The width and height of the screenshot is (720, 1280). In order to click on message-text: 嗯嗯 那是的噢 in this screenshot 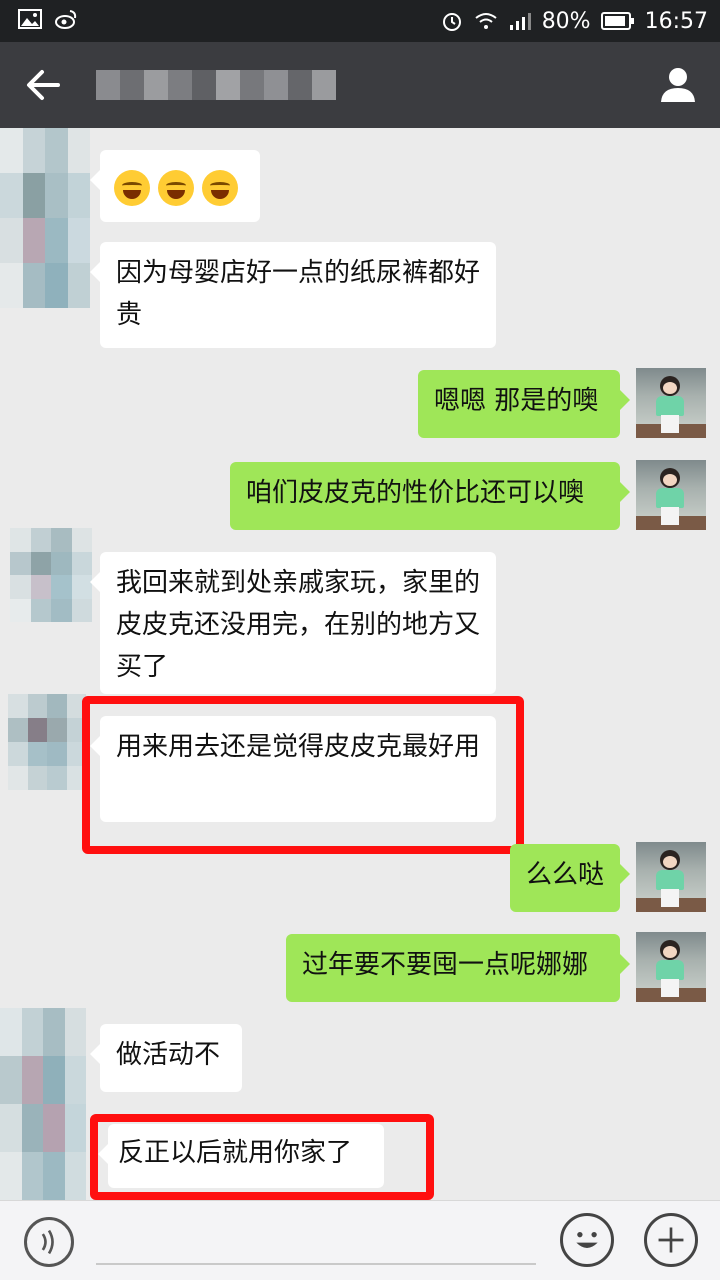, I will do `click(516, 401)`.